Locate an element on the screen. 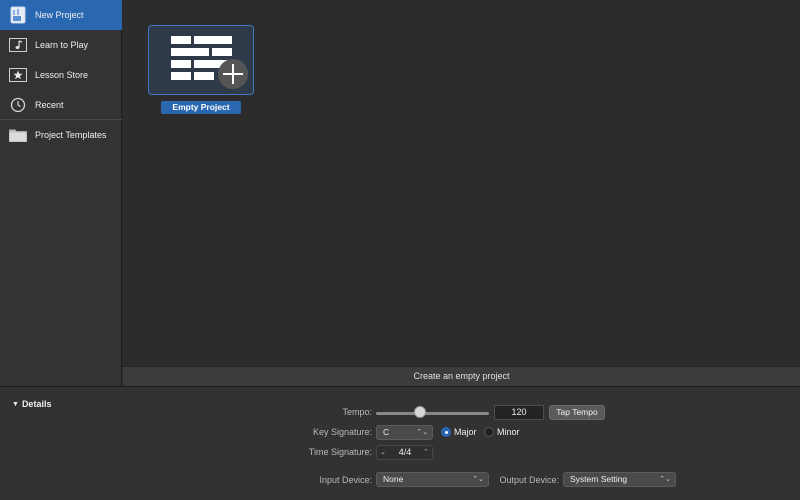 Image resolution: width=800 pixels, height=500 pixels. details-label: Details is located at coordinates (36, 404).